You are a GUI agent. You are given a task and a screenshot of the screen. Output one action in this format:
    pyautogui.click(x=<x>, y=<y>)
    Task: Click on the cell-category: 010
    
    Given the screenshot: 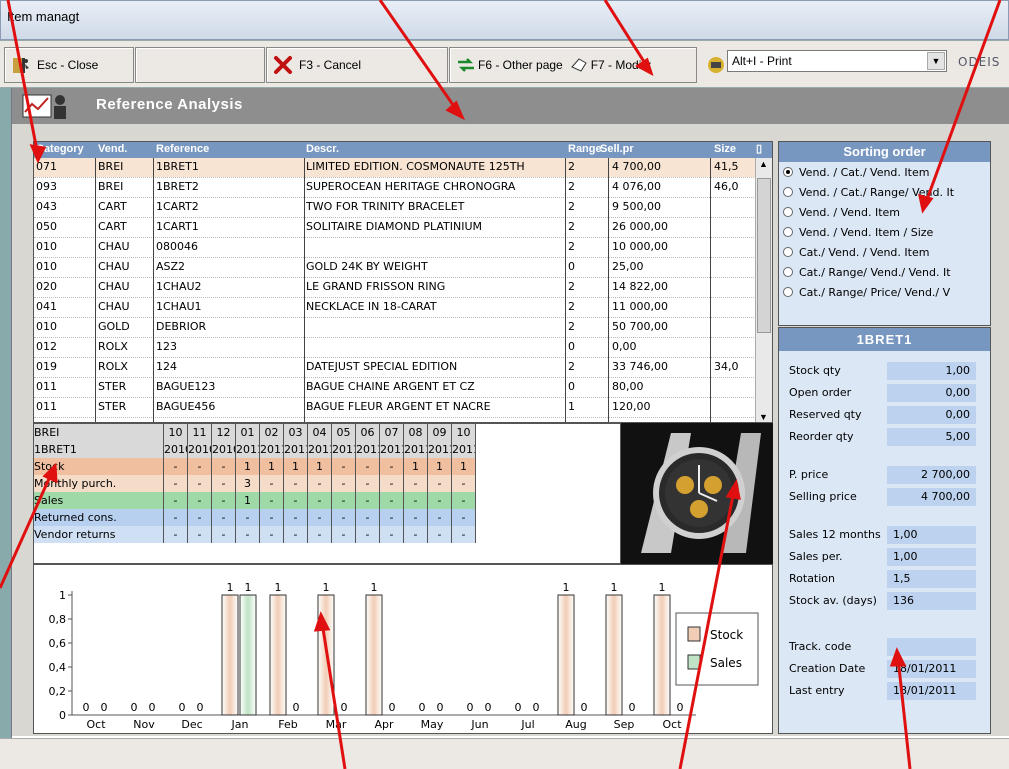 What is the action you would take?
    pyautogui.click(x=46, y=246)
    